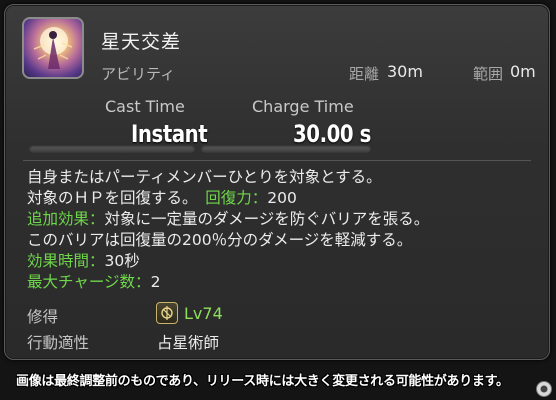 Image resolution: width=556 pixels, height=400 pixels. Describe the element at coordinates (122, 261) in the screenshot. I see `duration-value: 30秒` at that location.